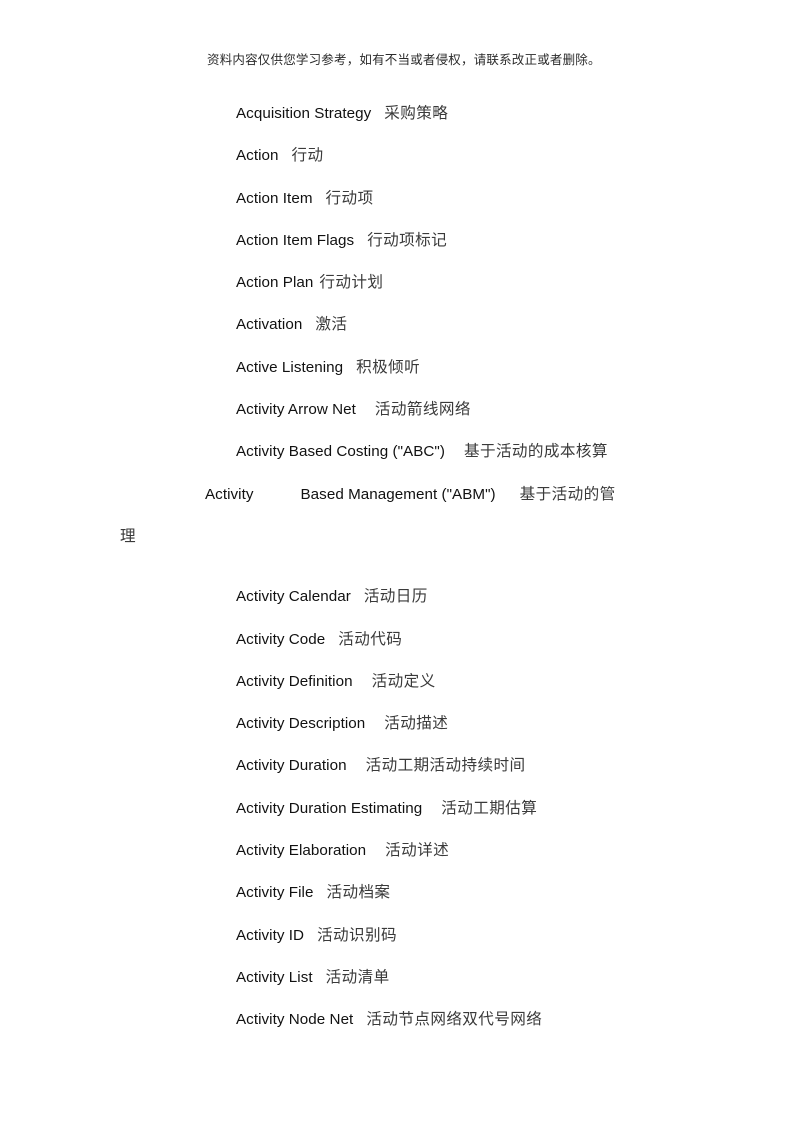  What do you see at coordinates (398, 494) in the screenshot?
I see `glossary-term-part2: Based Management ("ABM")` at bounding box center [398, 494].